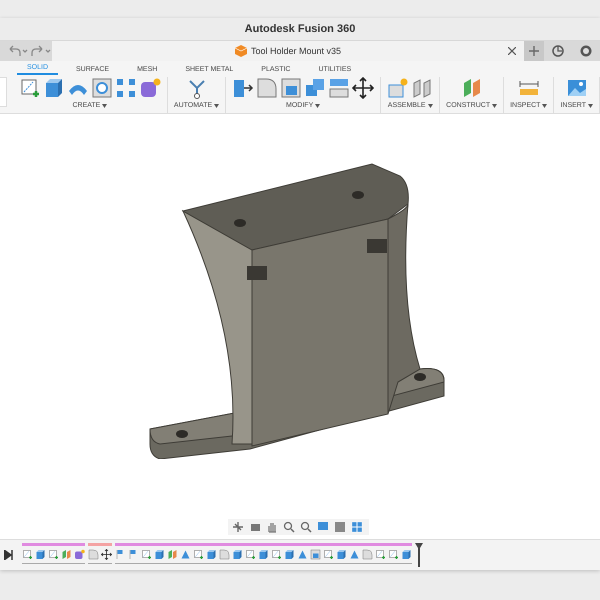  I want to click on monitor-icon, so click(324, 527).